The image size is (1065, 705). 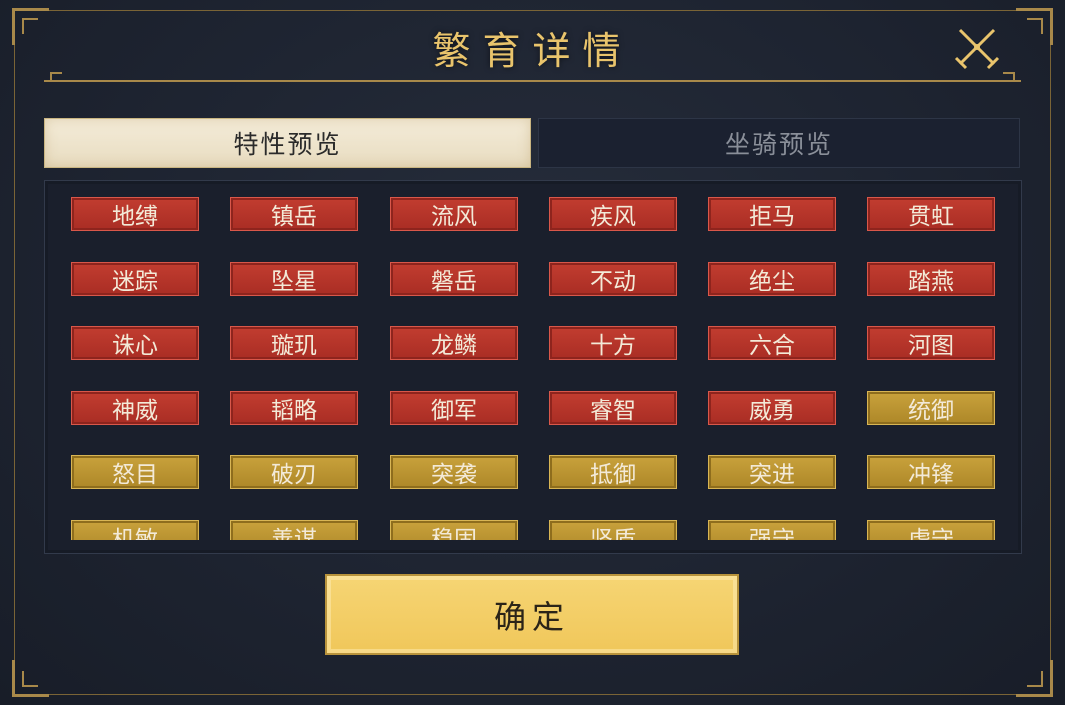 What do you see at coordinates (772, 472) in the screenshot?
I see `trait-tag: 突进` at bounding box center [772, 472].